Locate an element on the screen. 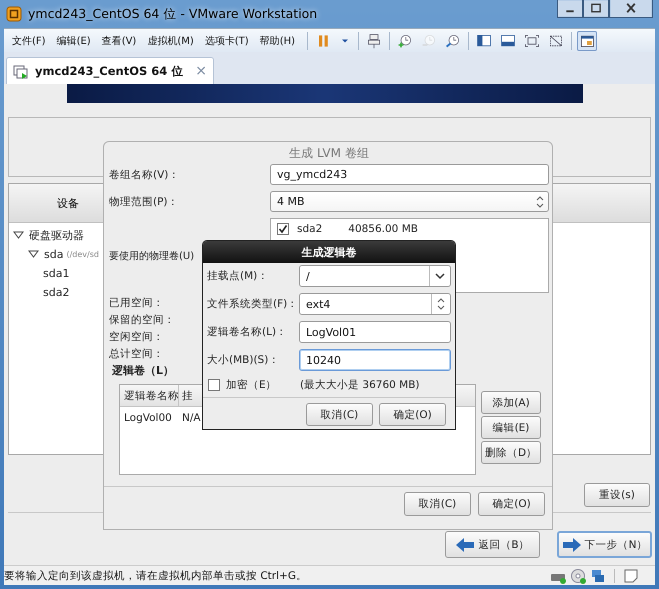 This screenshot has width=659, height=589. menu-item: 查看(V) is located at coordinates (119, 41).